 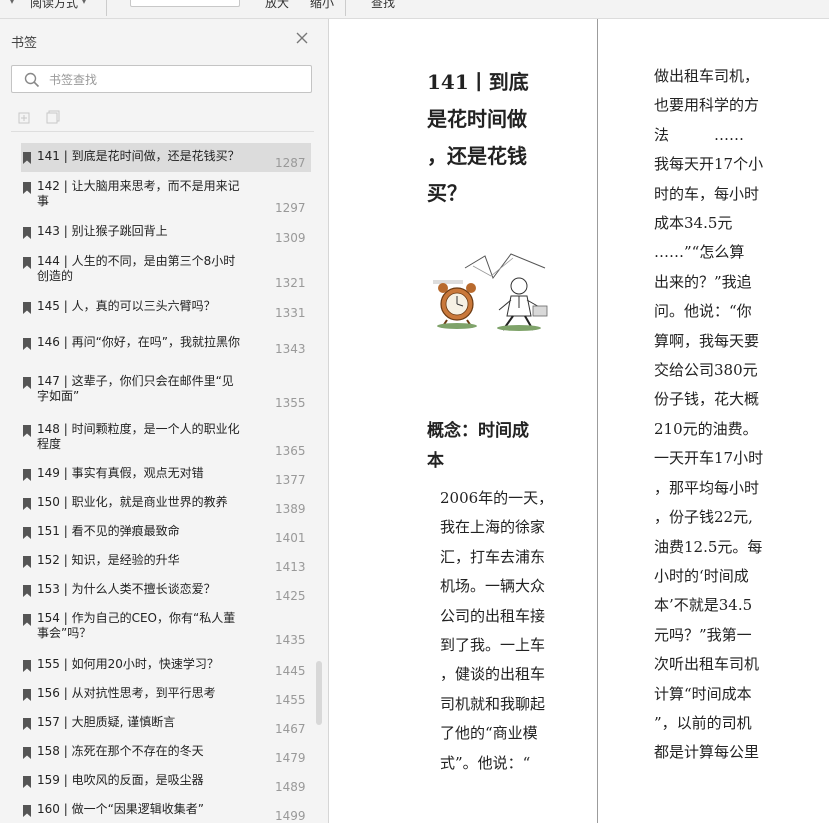 What do you see at coordinates (139, 269) in the screenshot?
I see `bookmark-title: 144 | 人生的不同，是由第三个8小时 创造的` at bounding box center [139, 269].